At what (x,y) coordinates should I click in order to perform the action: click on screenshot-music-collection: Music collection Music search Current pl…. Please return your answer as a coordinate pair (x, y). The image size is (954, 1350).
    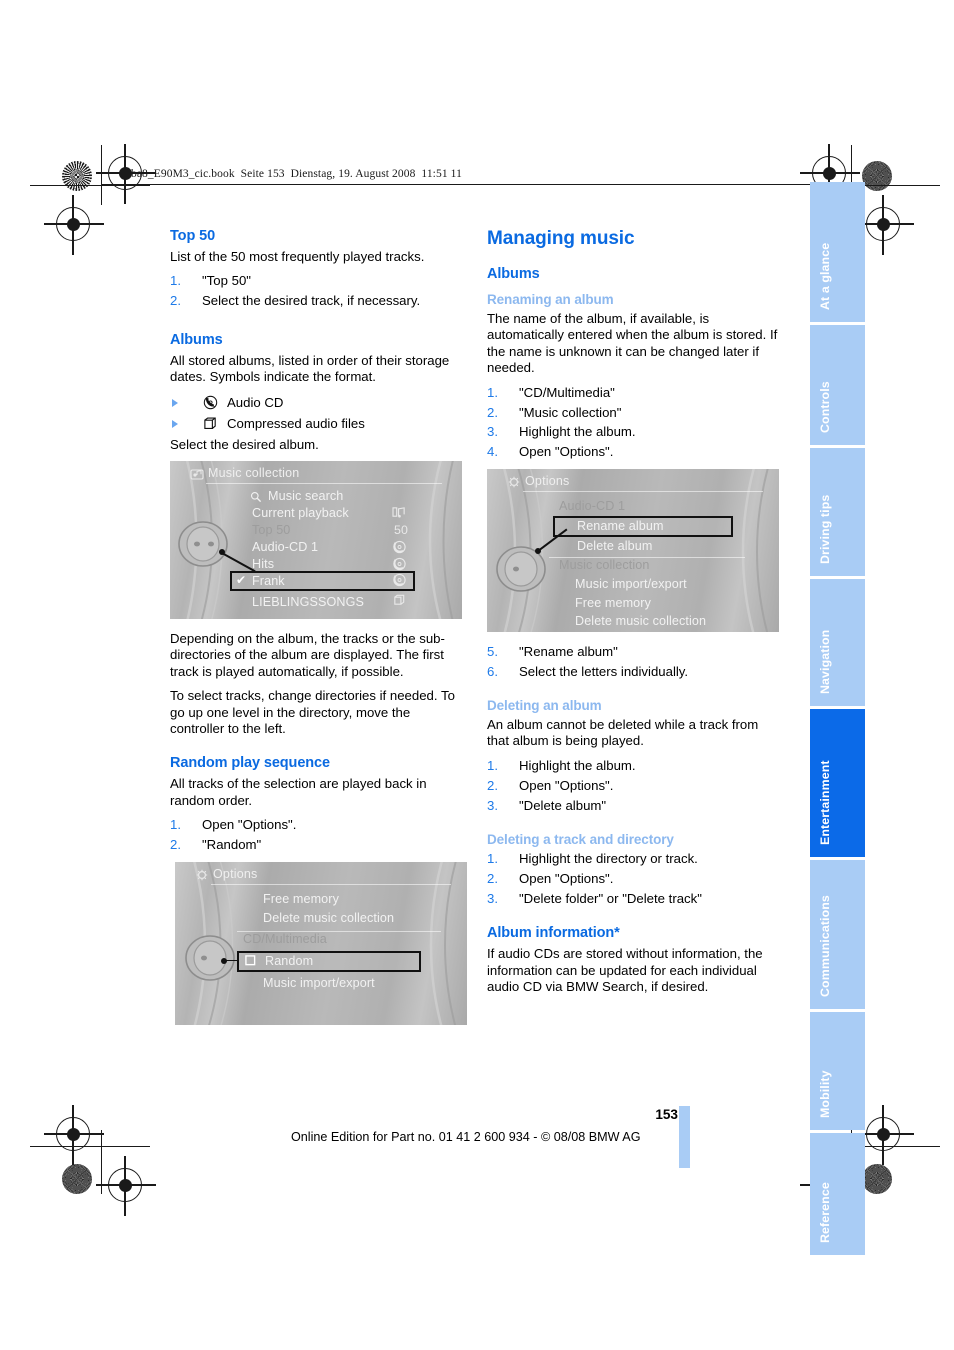
    Looking at the image, I should click on (316, 539).